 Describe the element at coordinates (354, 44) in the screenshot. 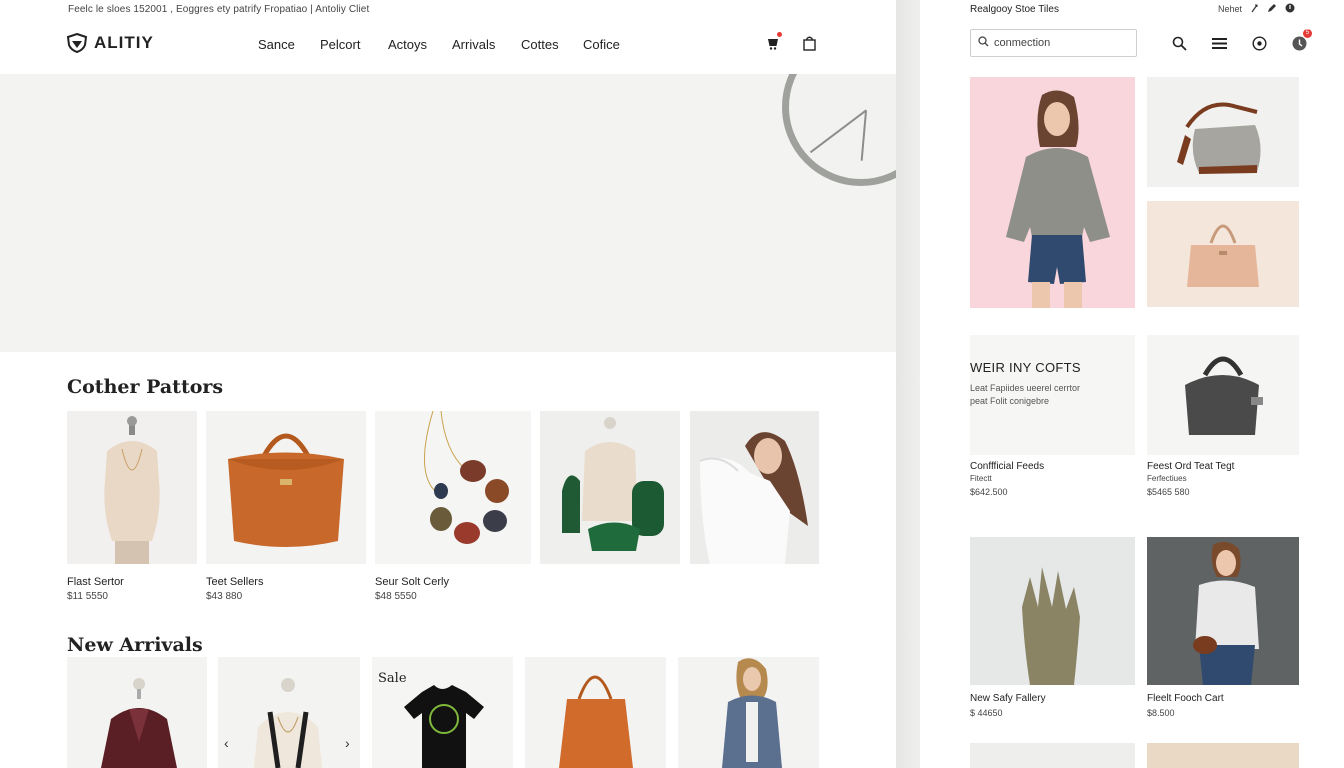

I see `nav-item-pelcort: Pelcort` at that location.